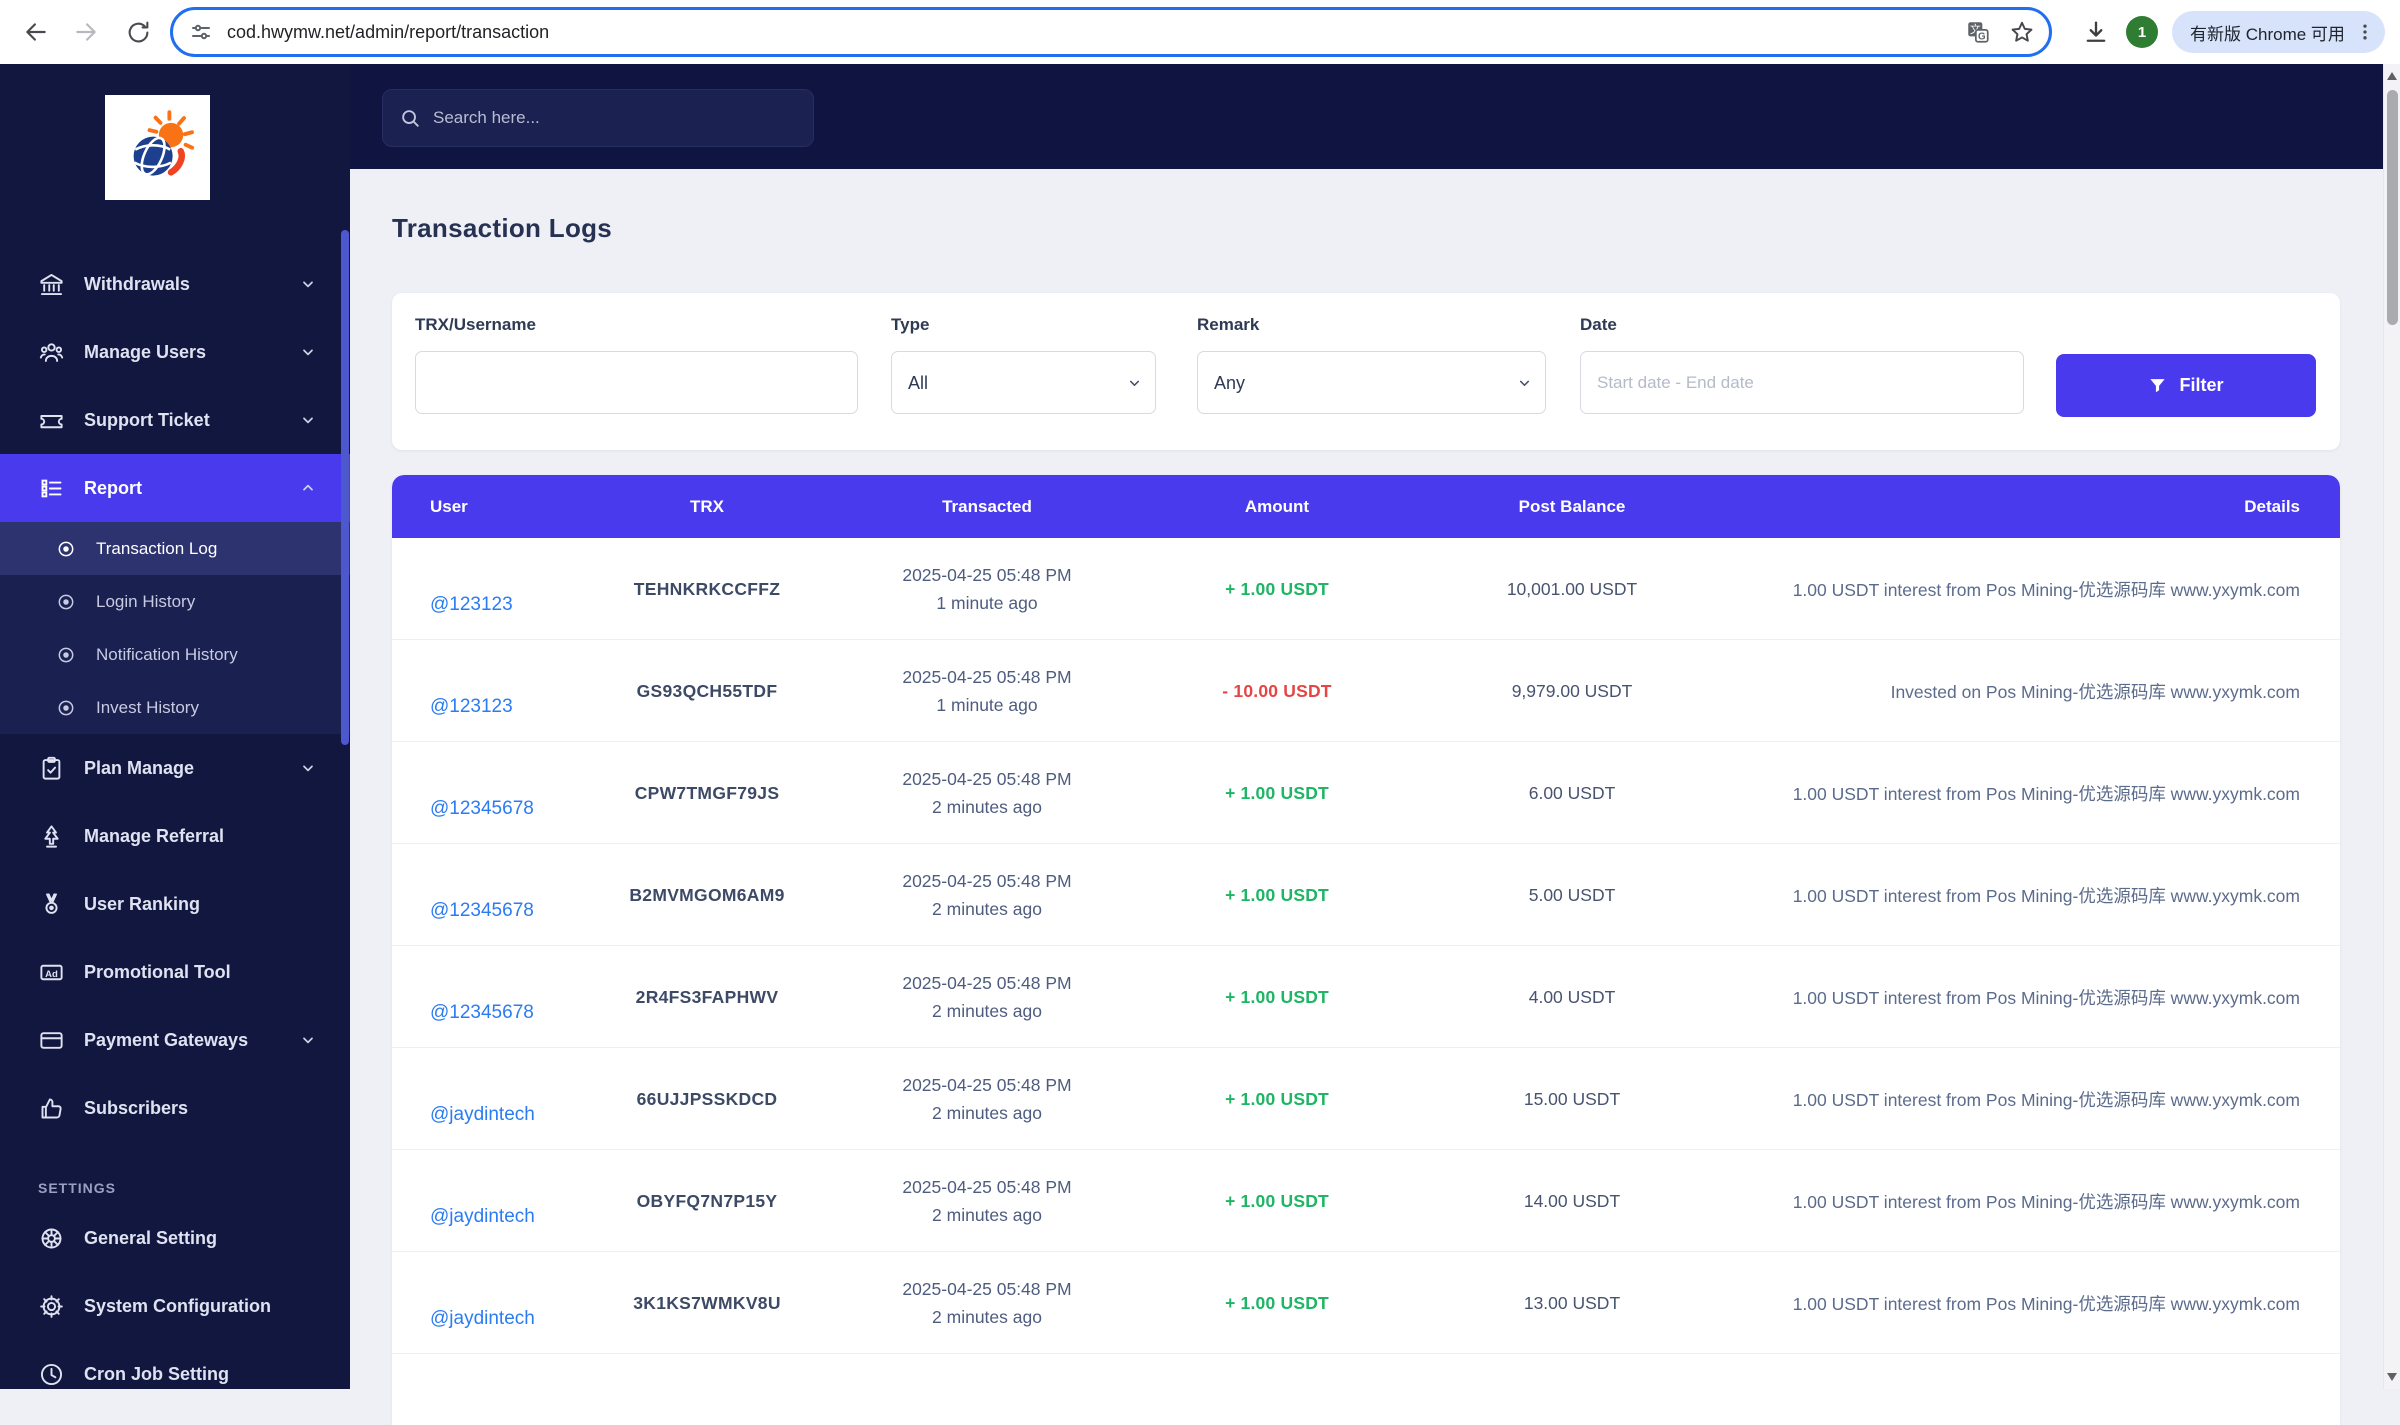 The image size is (2400, 1425). What do you see at coordinates (147, 419) in the screenshot?
I see `sidebar-item-label: Support Ticket` at bounding box center [147, 419].